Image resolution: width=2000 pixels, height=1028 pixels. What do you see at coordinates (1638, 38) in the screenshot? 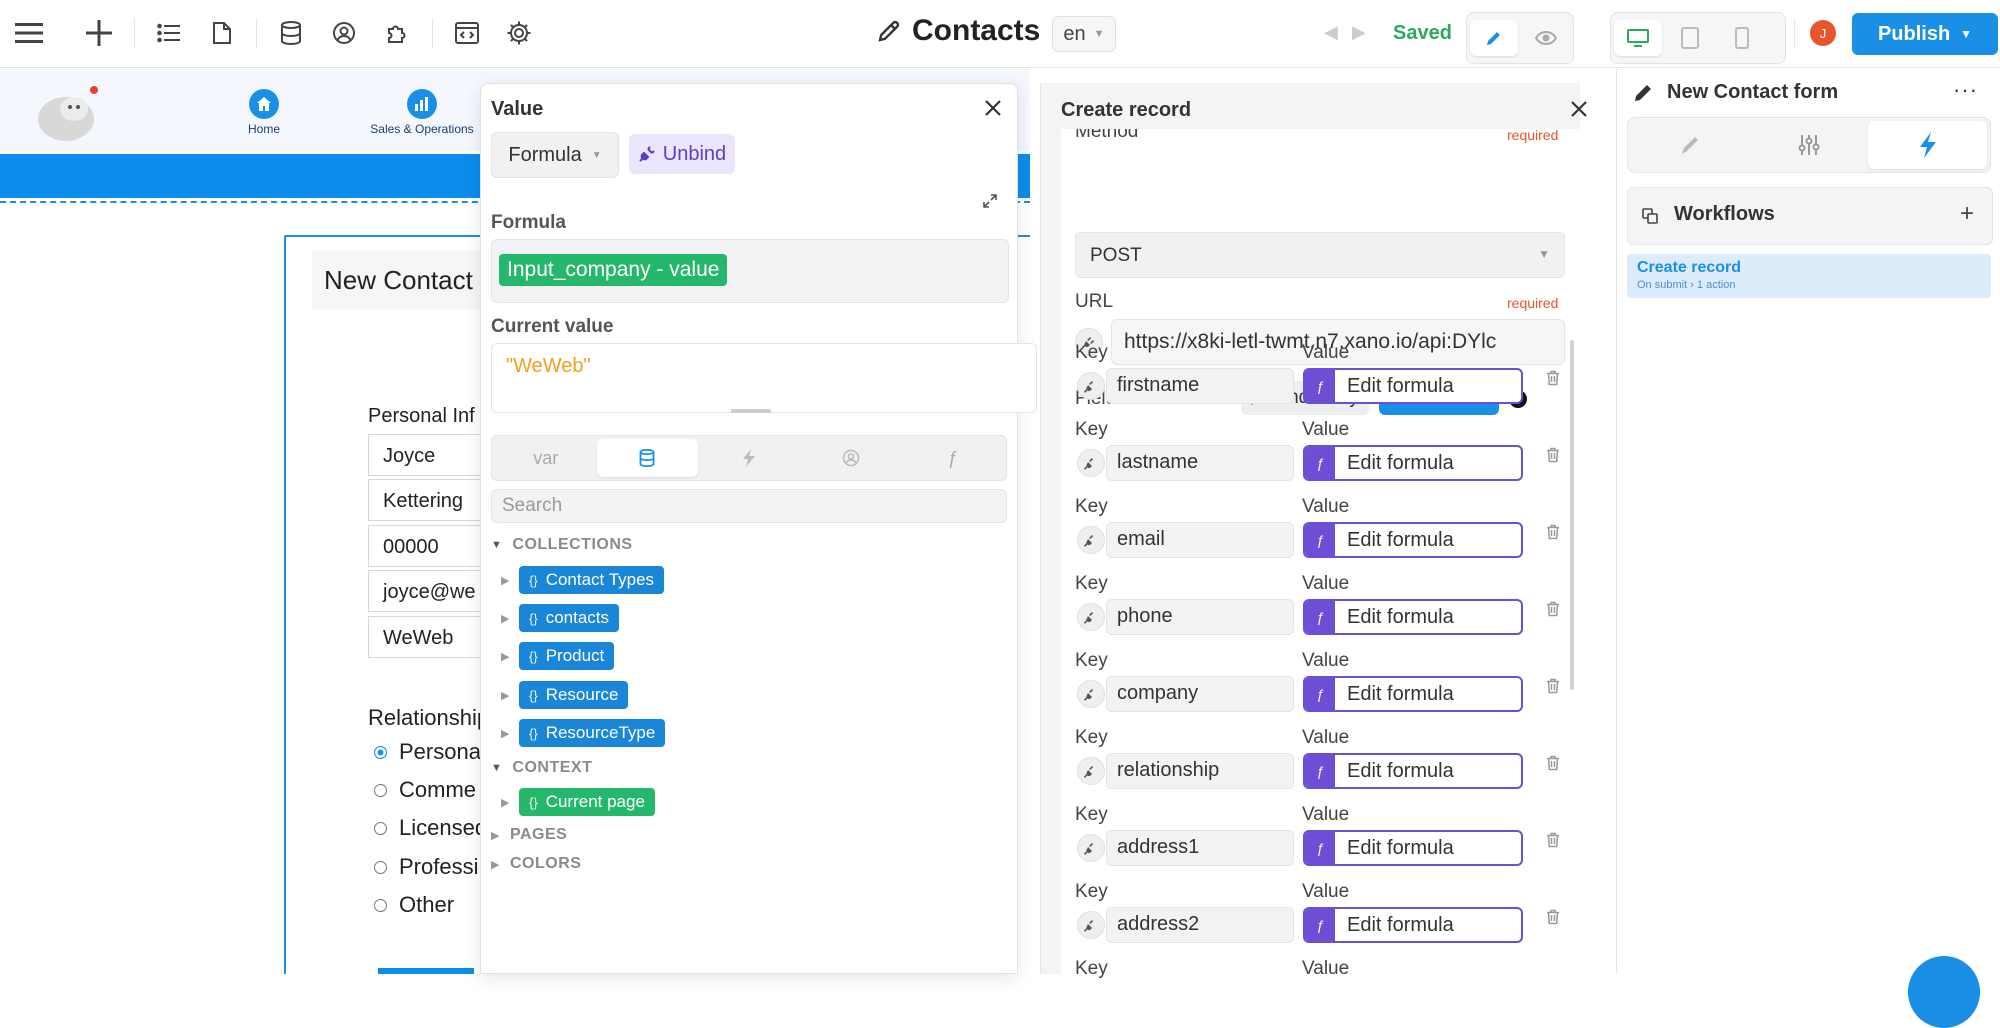
I see `desktop-icon` at bounding box center [1638, 38].